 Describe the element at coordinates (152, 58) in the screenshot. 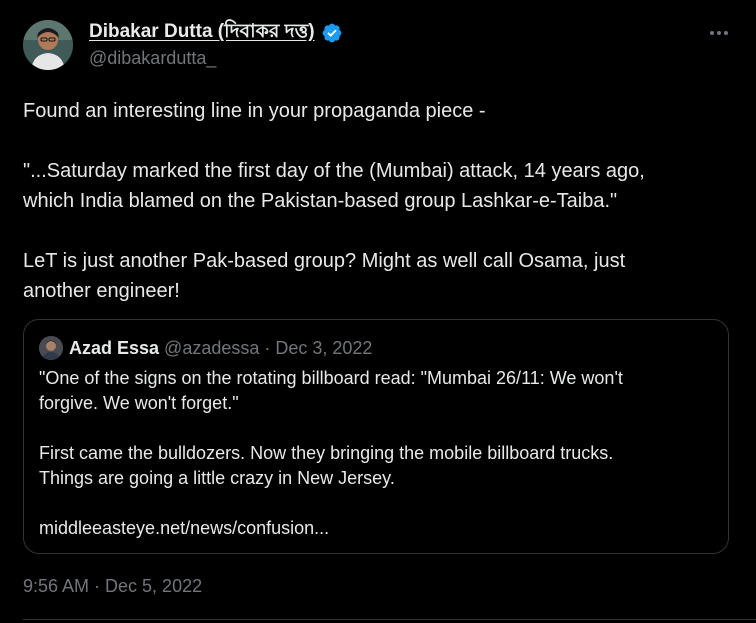

I see `author-handle: @dibakardutta_` at that location.